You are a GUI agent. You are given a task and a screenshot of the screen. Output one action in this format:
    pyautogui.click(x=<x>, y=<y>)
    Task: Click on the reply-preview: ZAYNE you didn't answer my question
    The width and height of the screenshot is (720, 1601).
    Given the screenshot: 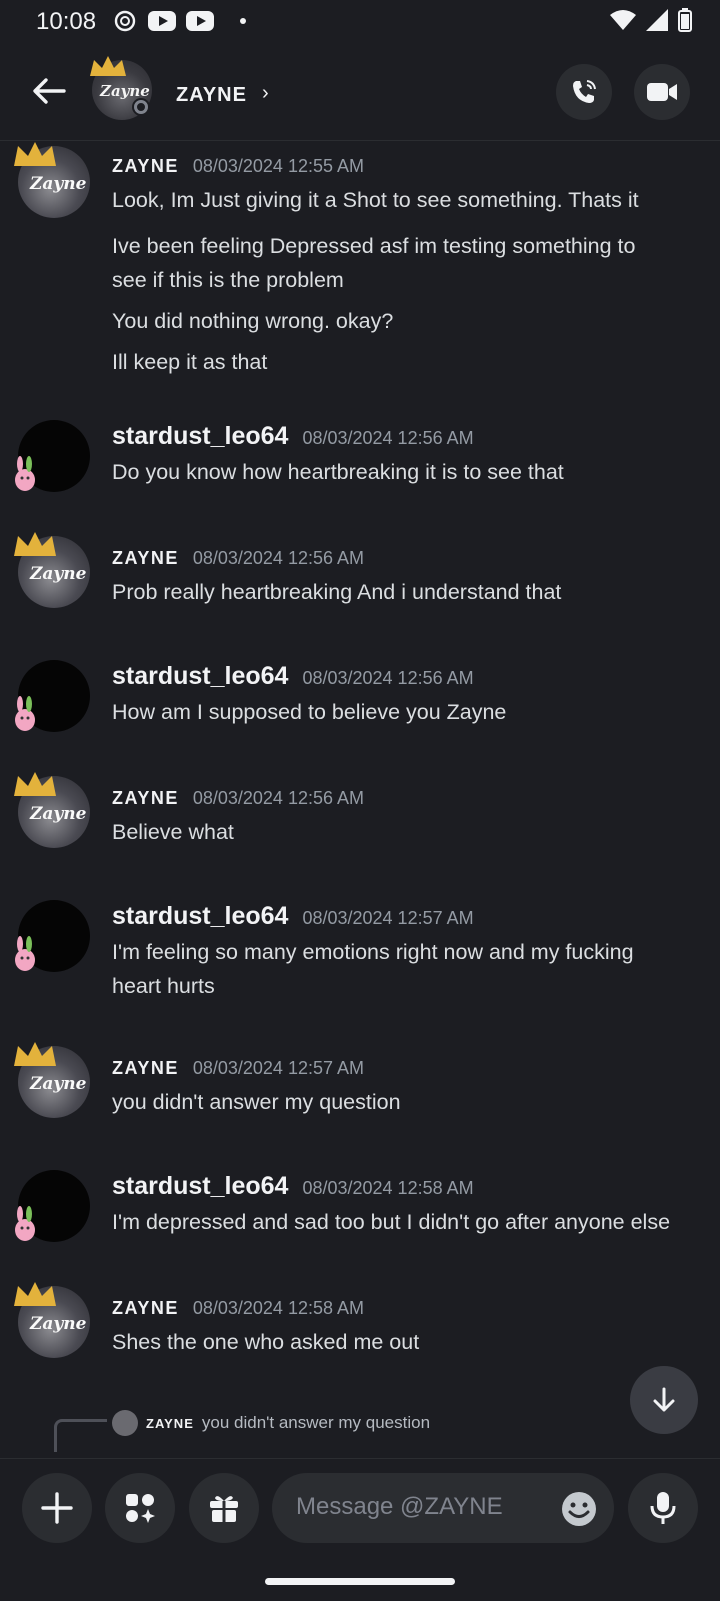 What is the action you would take?
    pyautogui.click(x=271, y=1423)
    